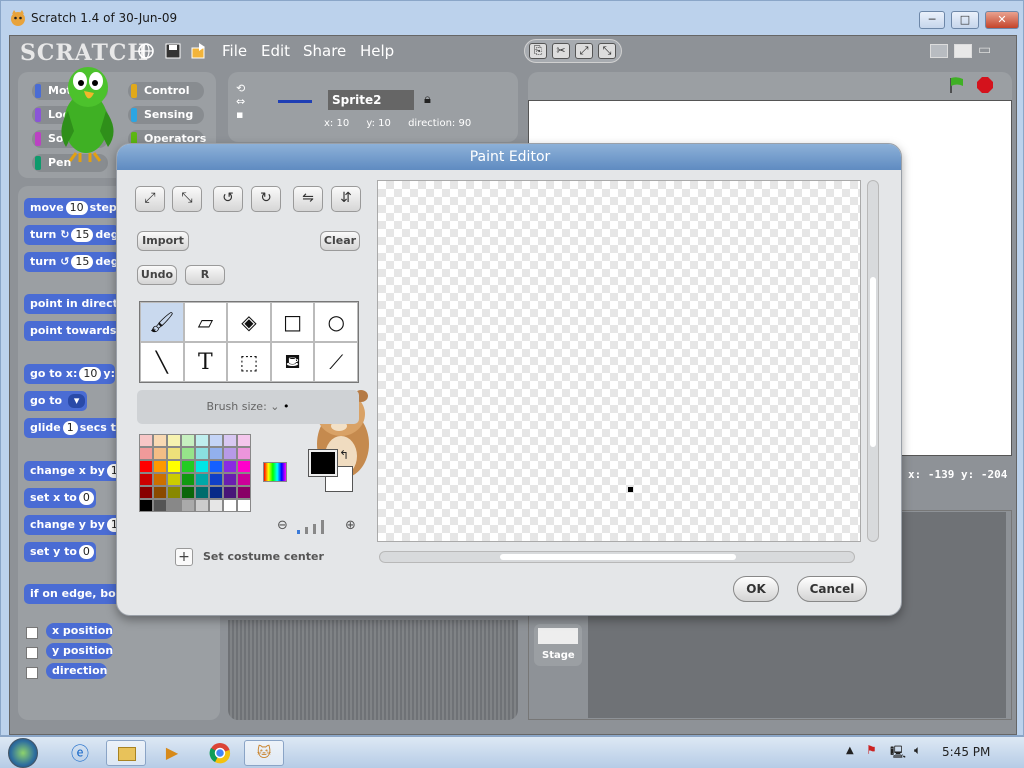 The height and width of the screenshot is (768, 1024). What do you see at coordinates (205, 362) in the screenshot?
I see `text-icon: T` at bounding box center [205, 362].